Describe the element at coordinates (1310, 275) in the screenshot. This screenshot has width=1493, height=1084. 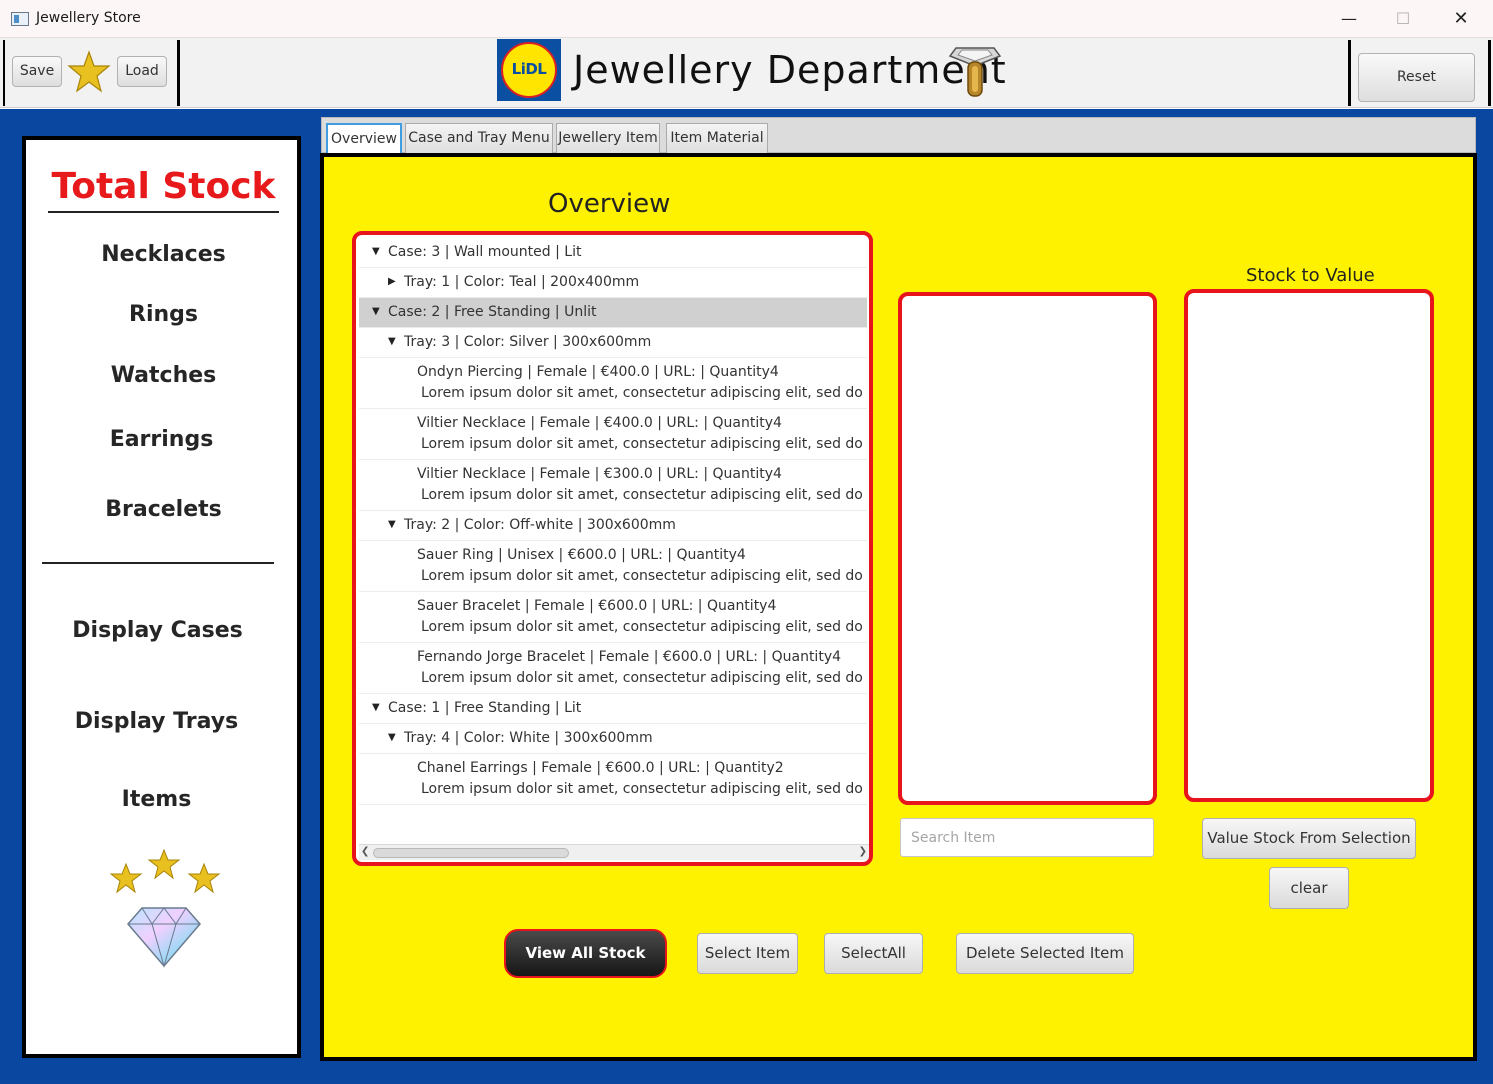
I see `stock-to-value-label: Stock to Value` at that location.